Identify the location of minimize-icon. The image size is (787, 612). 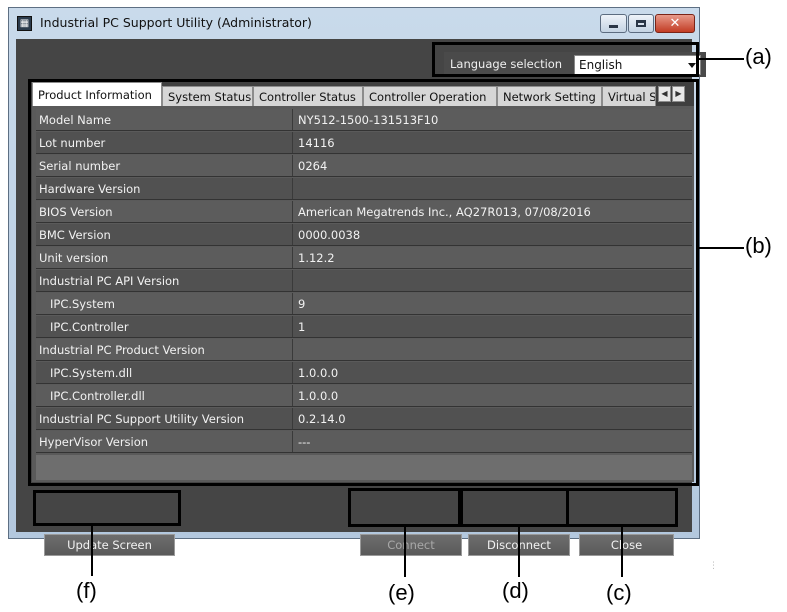
(613, 23).